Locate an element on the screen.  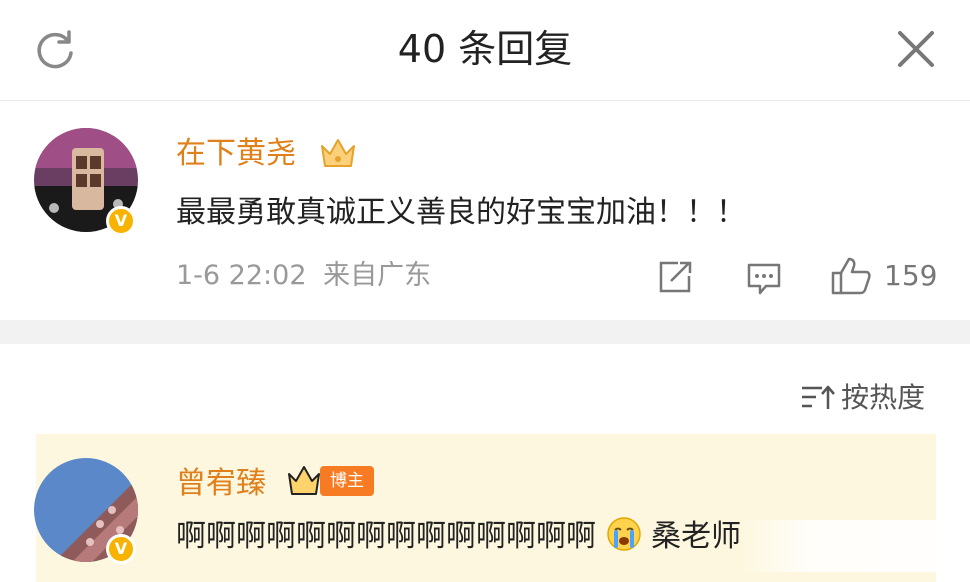
crying-face-icon is located at coordinates (623, 534).